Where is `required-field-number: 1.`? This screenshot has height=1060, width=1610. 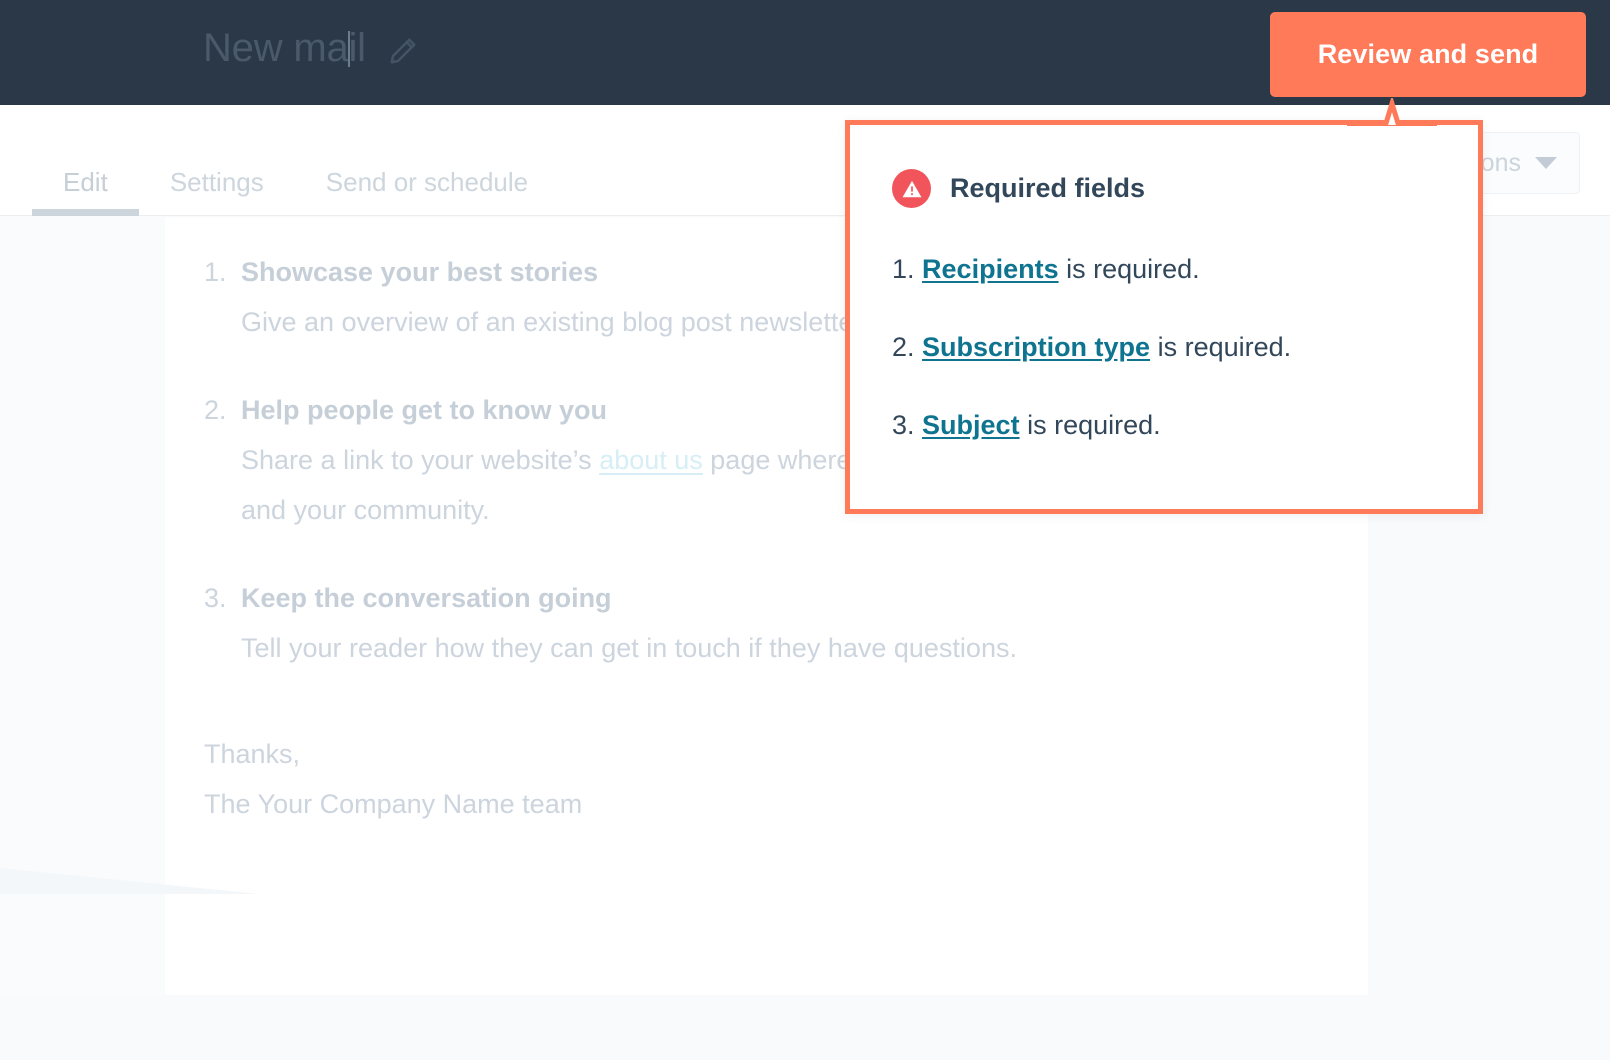 required-field-number: 1. is located at coordinates (903, 269).